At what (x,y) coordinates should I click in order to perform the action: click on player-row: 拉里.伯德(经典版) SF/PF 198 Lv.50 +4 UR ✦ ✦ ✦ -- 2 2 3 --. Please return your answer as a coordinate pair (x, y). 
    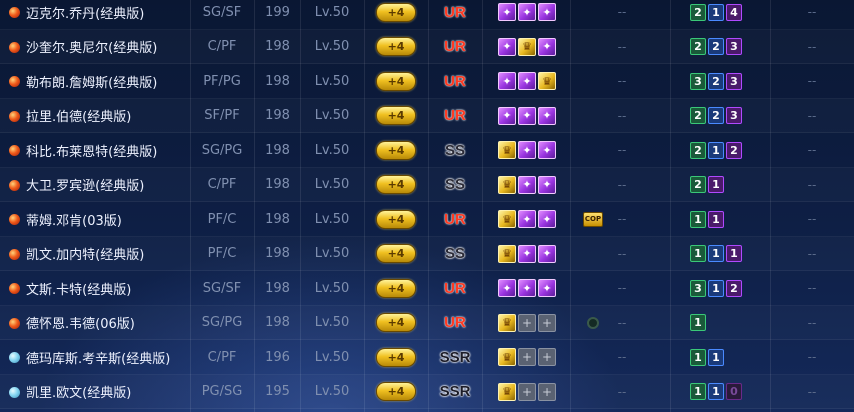
    Looking at the image, I should click on (427, 116).